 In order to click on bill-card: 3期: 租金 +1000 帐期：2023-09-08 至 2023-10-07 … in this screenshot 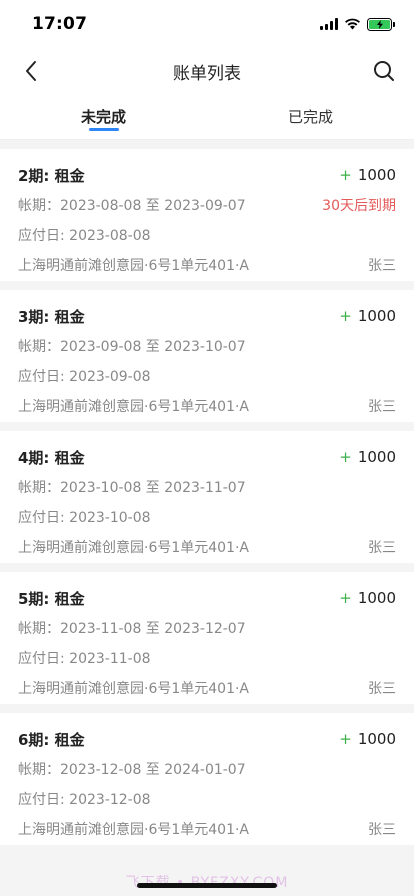, I will do `click(207, 356)`.